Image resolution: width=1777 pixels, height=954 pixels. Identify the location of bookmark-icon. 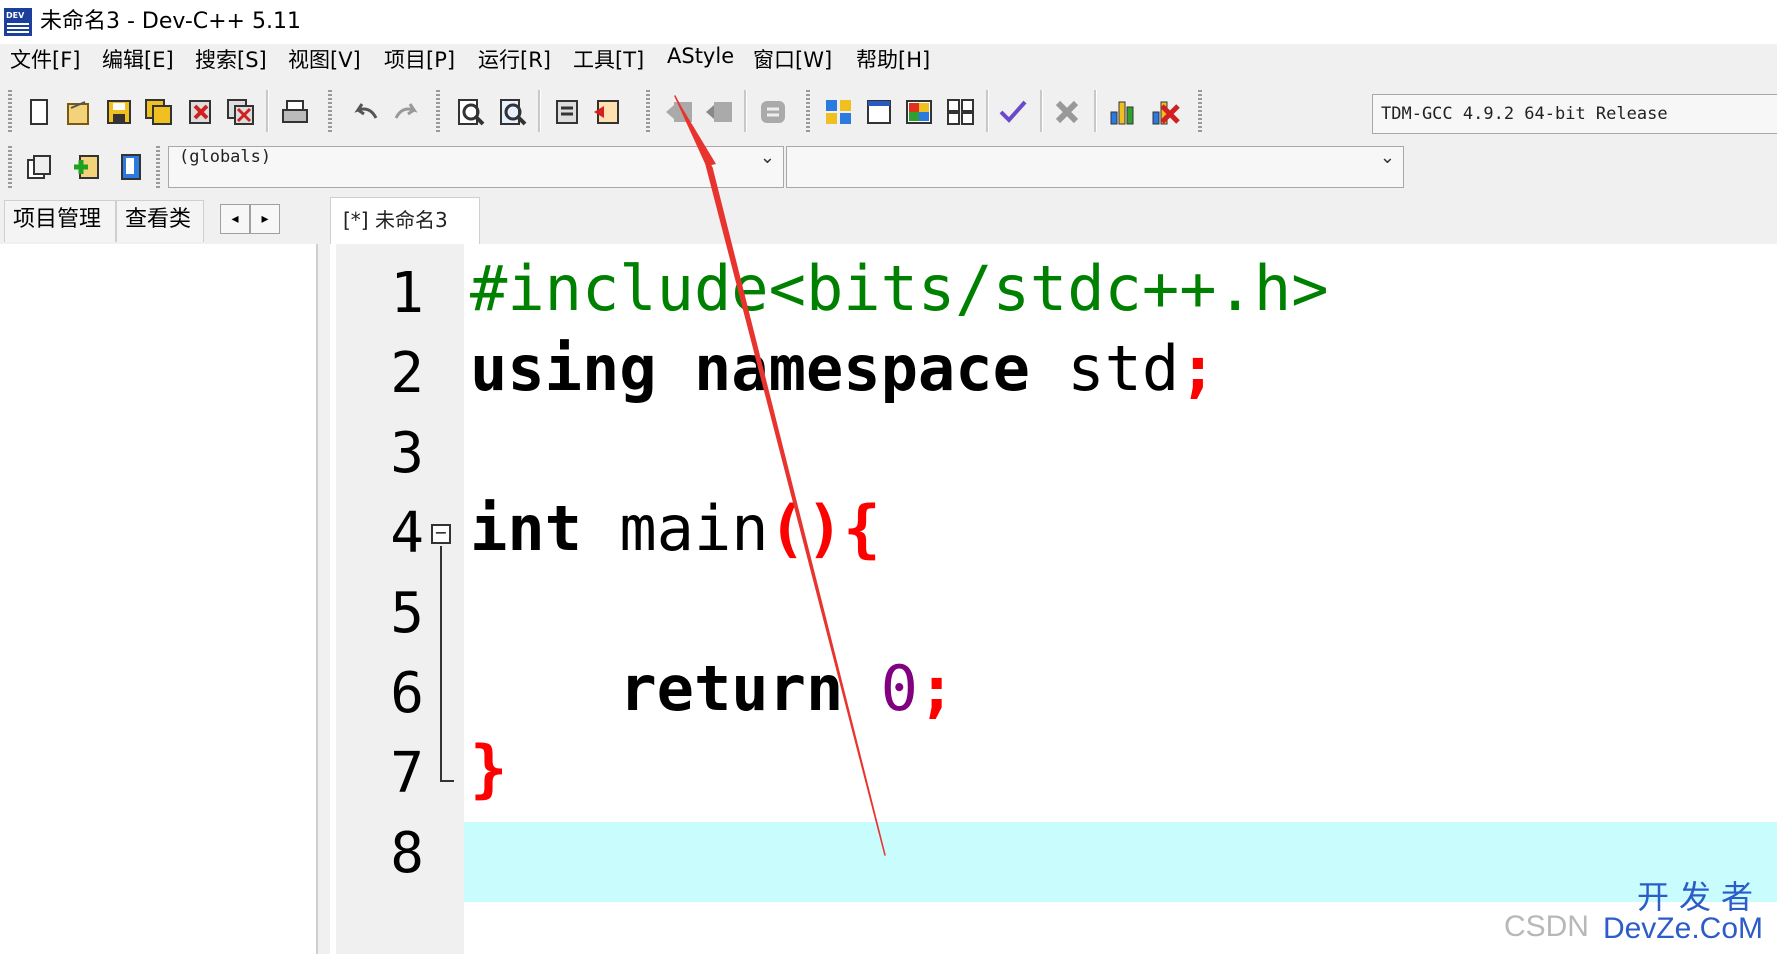
(607, 112).